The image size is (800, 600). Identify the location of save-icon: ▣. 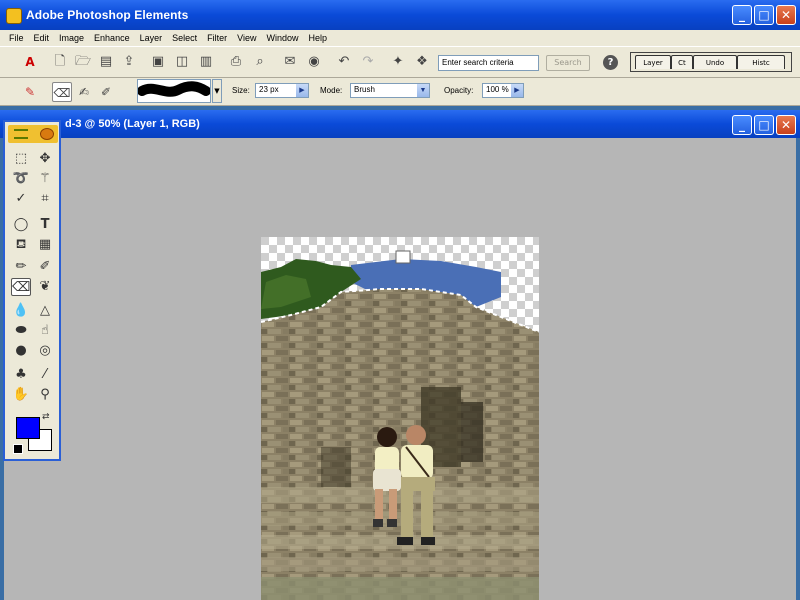
(158, 62).